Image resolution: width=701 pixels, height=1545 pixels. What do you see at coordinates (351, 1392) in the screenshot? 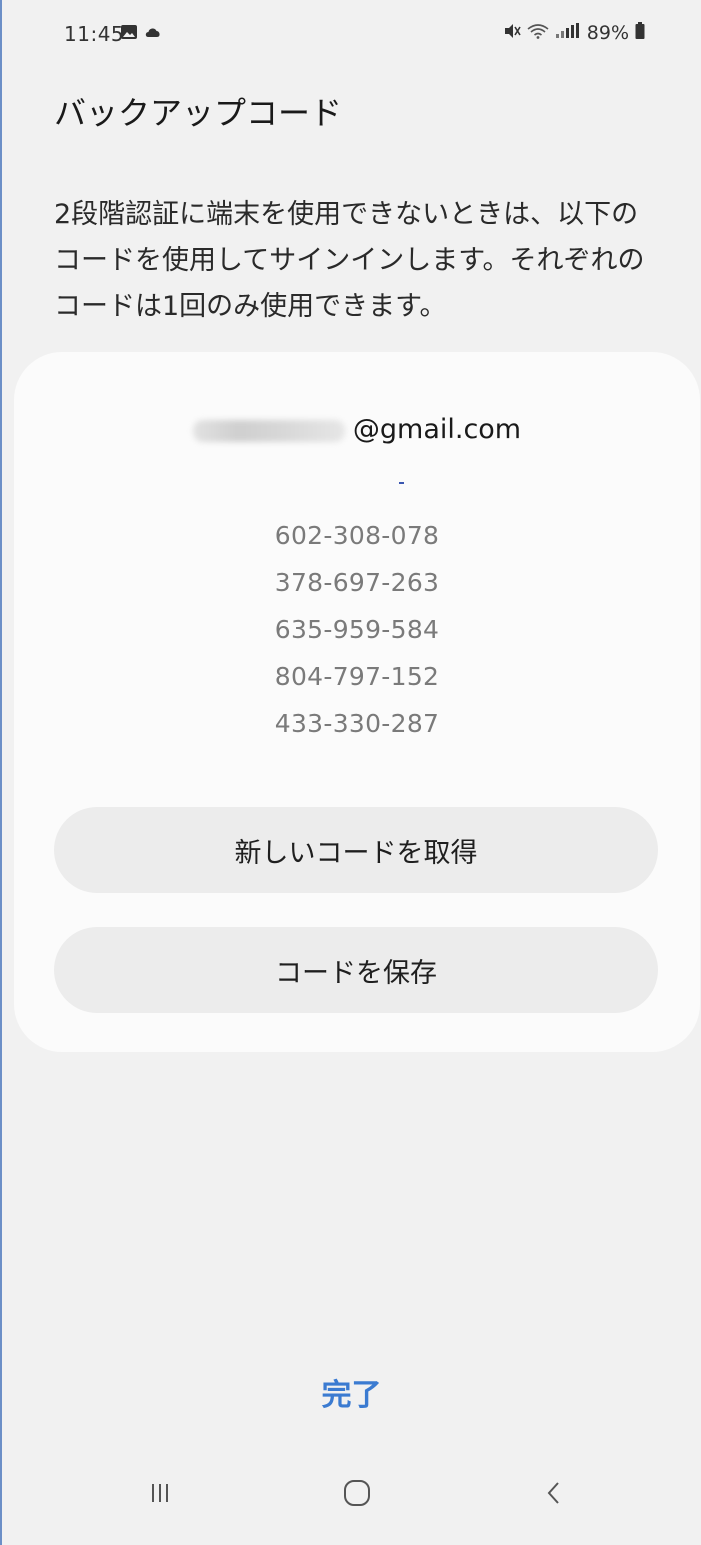
I see `done-button: 完了` at bounding box center [351, 1392].